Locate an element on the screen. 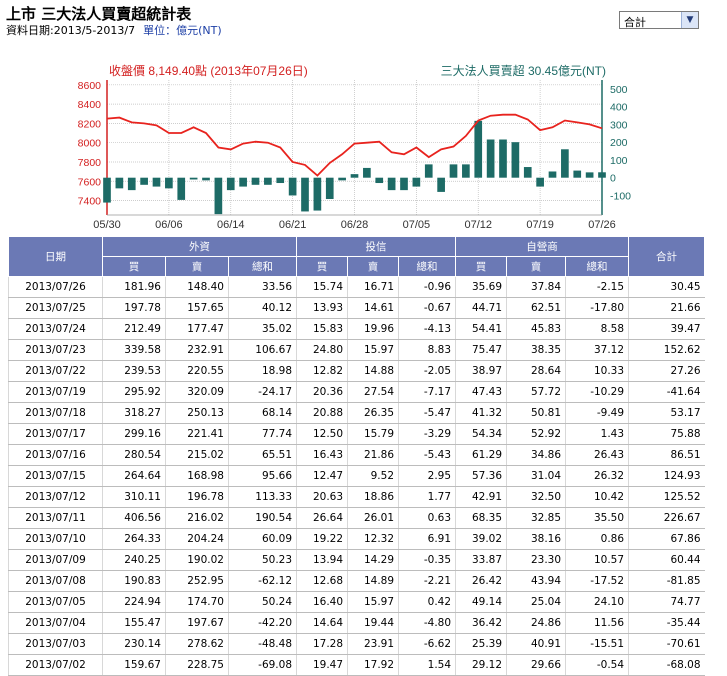  subheader-sell: 賣 is located at coordinates (197, 266).